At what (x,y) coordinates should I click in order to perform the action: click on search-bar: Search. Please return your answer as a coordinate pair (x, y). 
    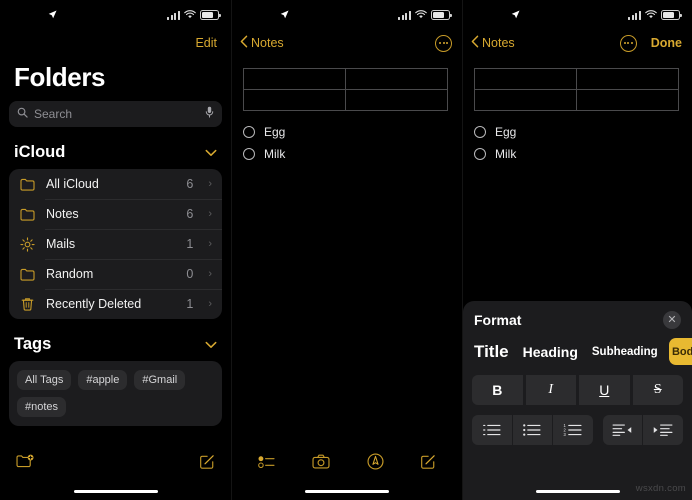
    Looking at the image, I should click on (115, 114).